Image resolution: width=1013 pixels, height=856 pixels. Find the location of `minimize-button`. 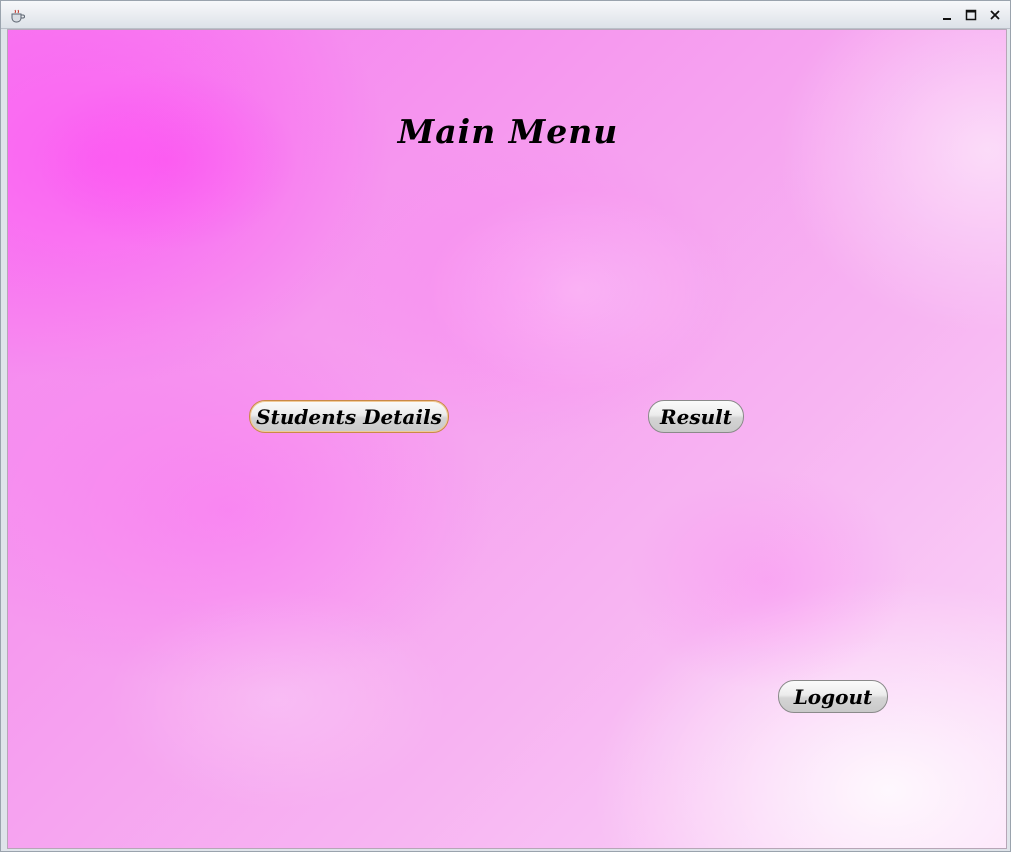

minimize-button is located at coordinates (947, 15).